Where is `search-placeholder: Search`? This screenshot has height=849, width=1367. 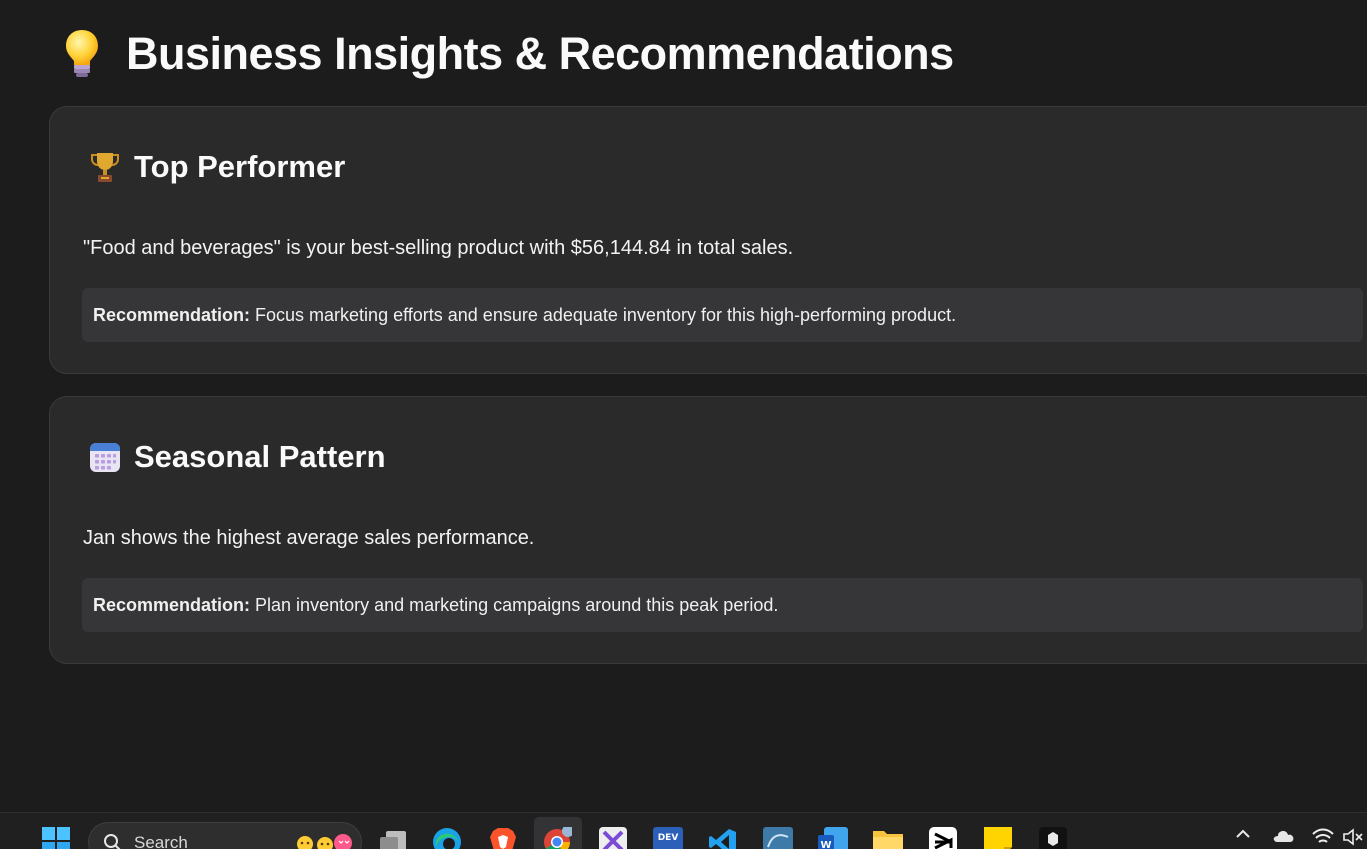 search-placeholder: Search is located at coordinates (161, 841).